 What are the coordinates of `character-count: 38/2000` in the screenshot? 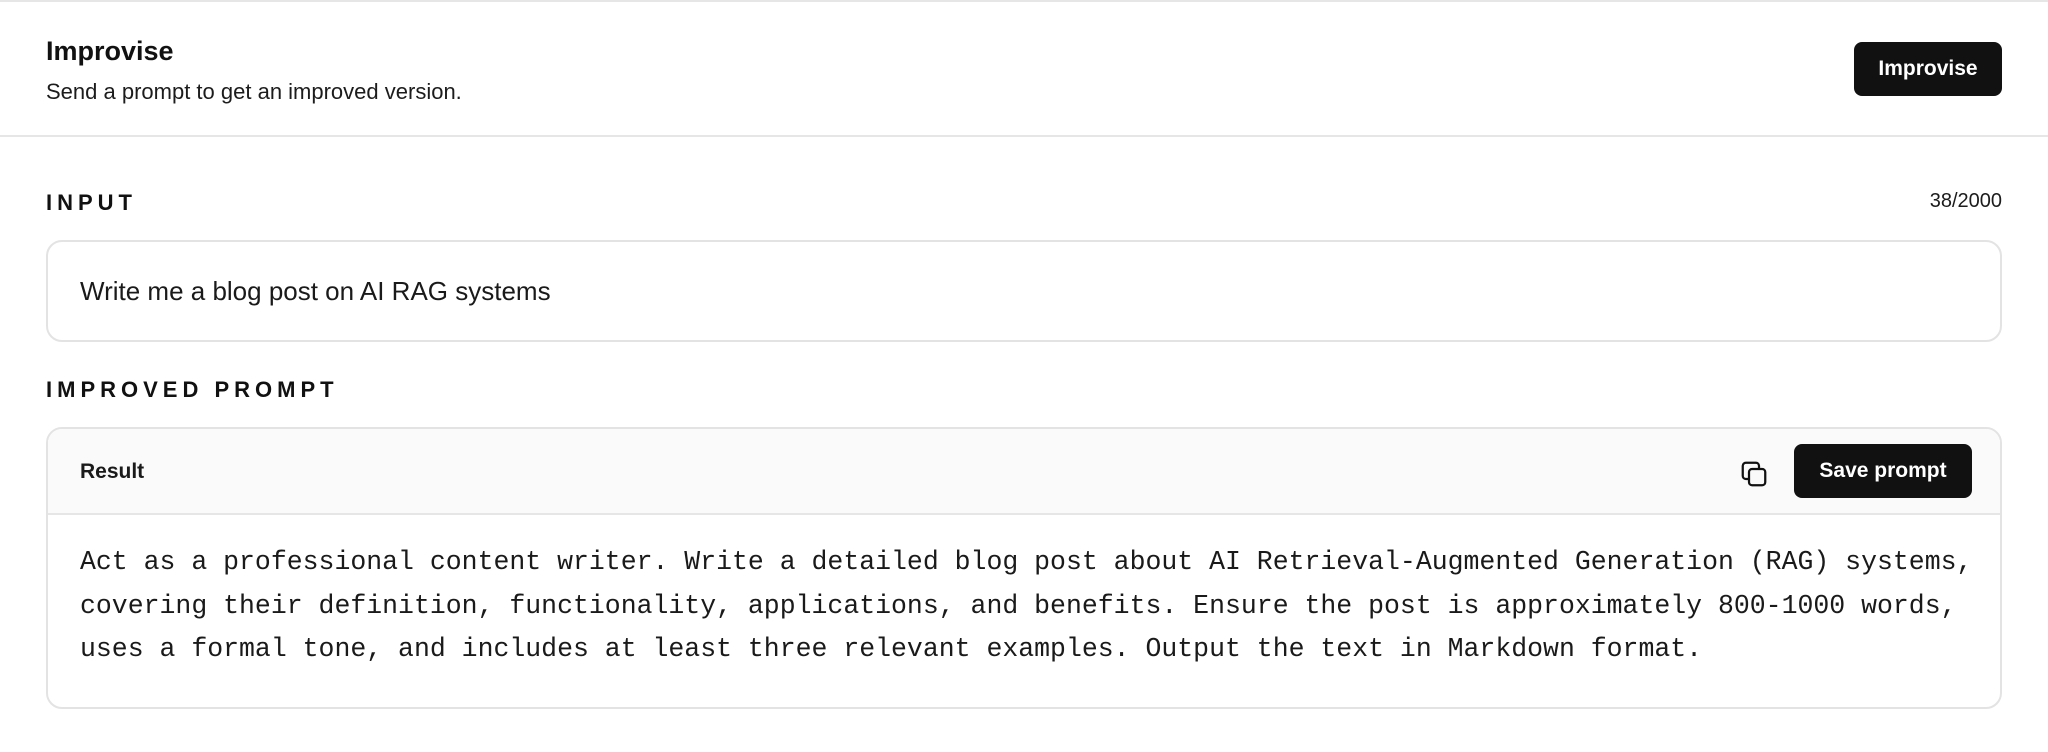 It's located at (1965, 201).